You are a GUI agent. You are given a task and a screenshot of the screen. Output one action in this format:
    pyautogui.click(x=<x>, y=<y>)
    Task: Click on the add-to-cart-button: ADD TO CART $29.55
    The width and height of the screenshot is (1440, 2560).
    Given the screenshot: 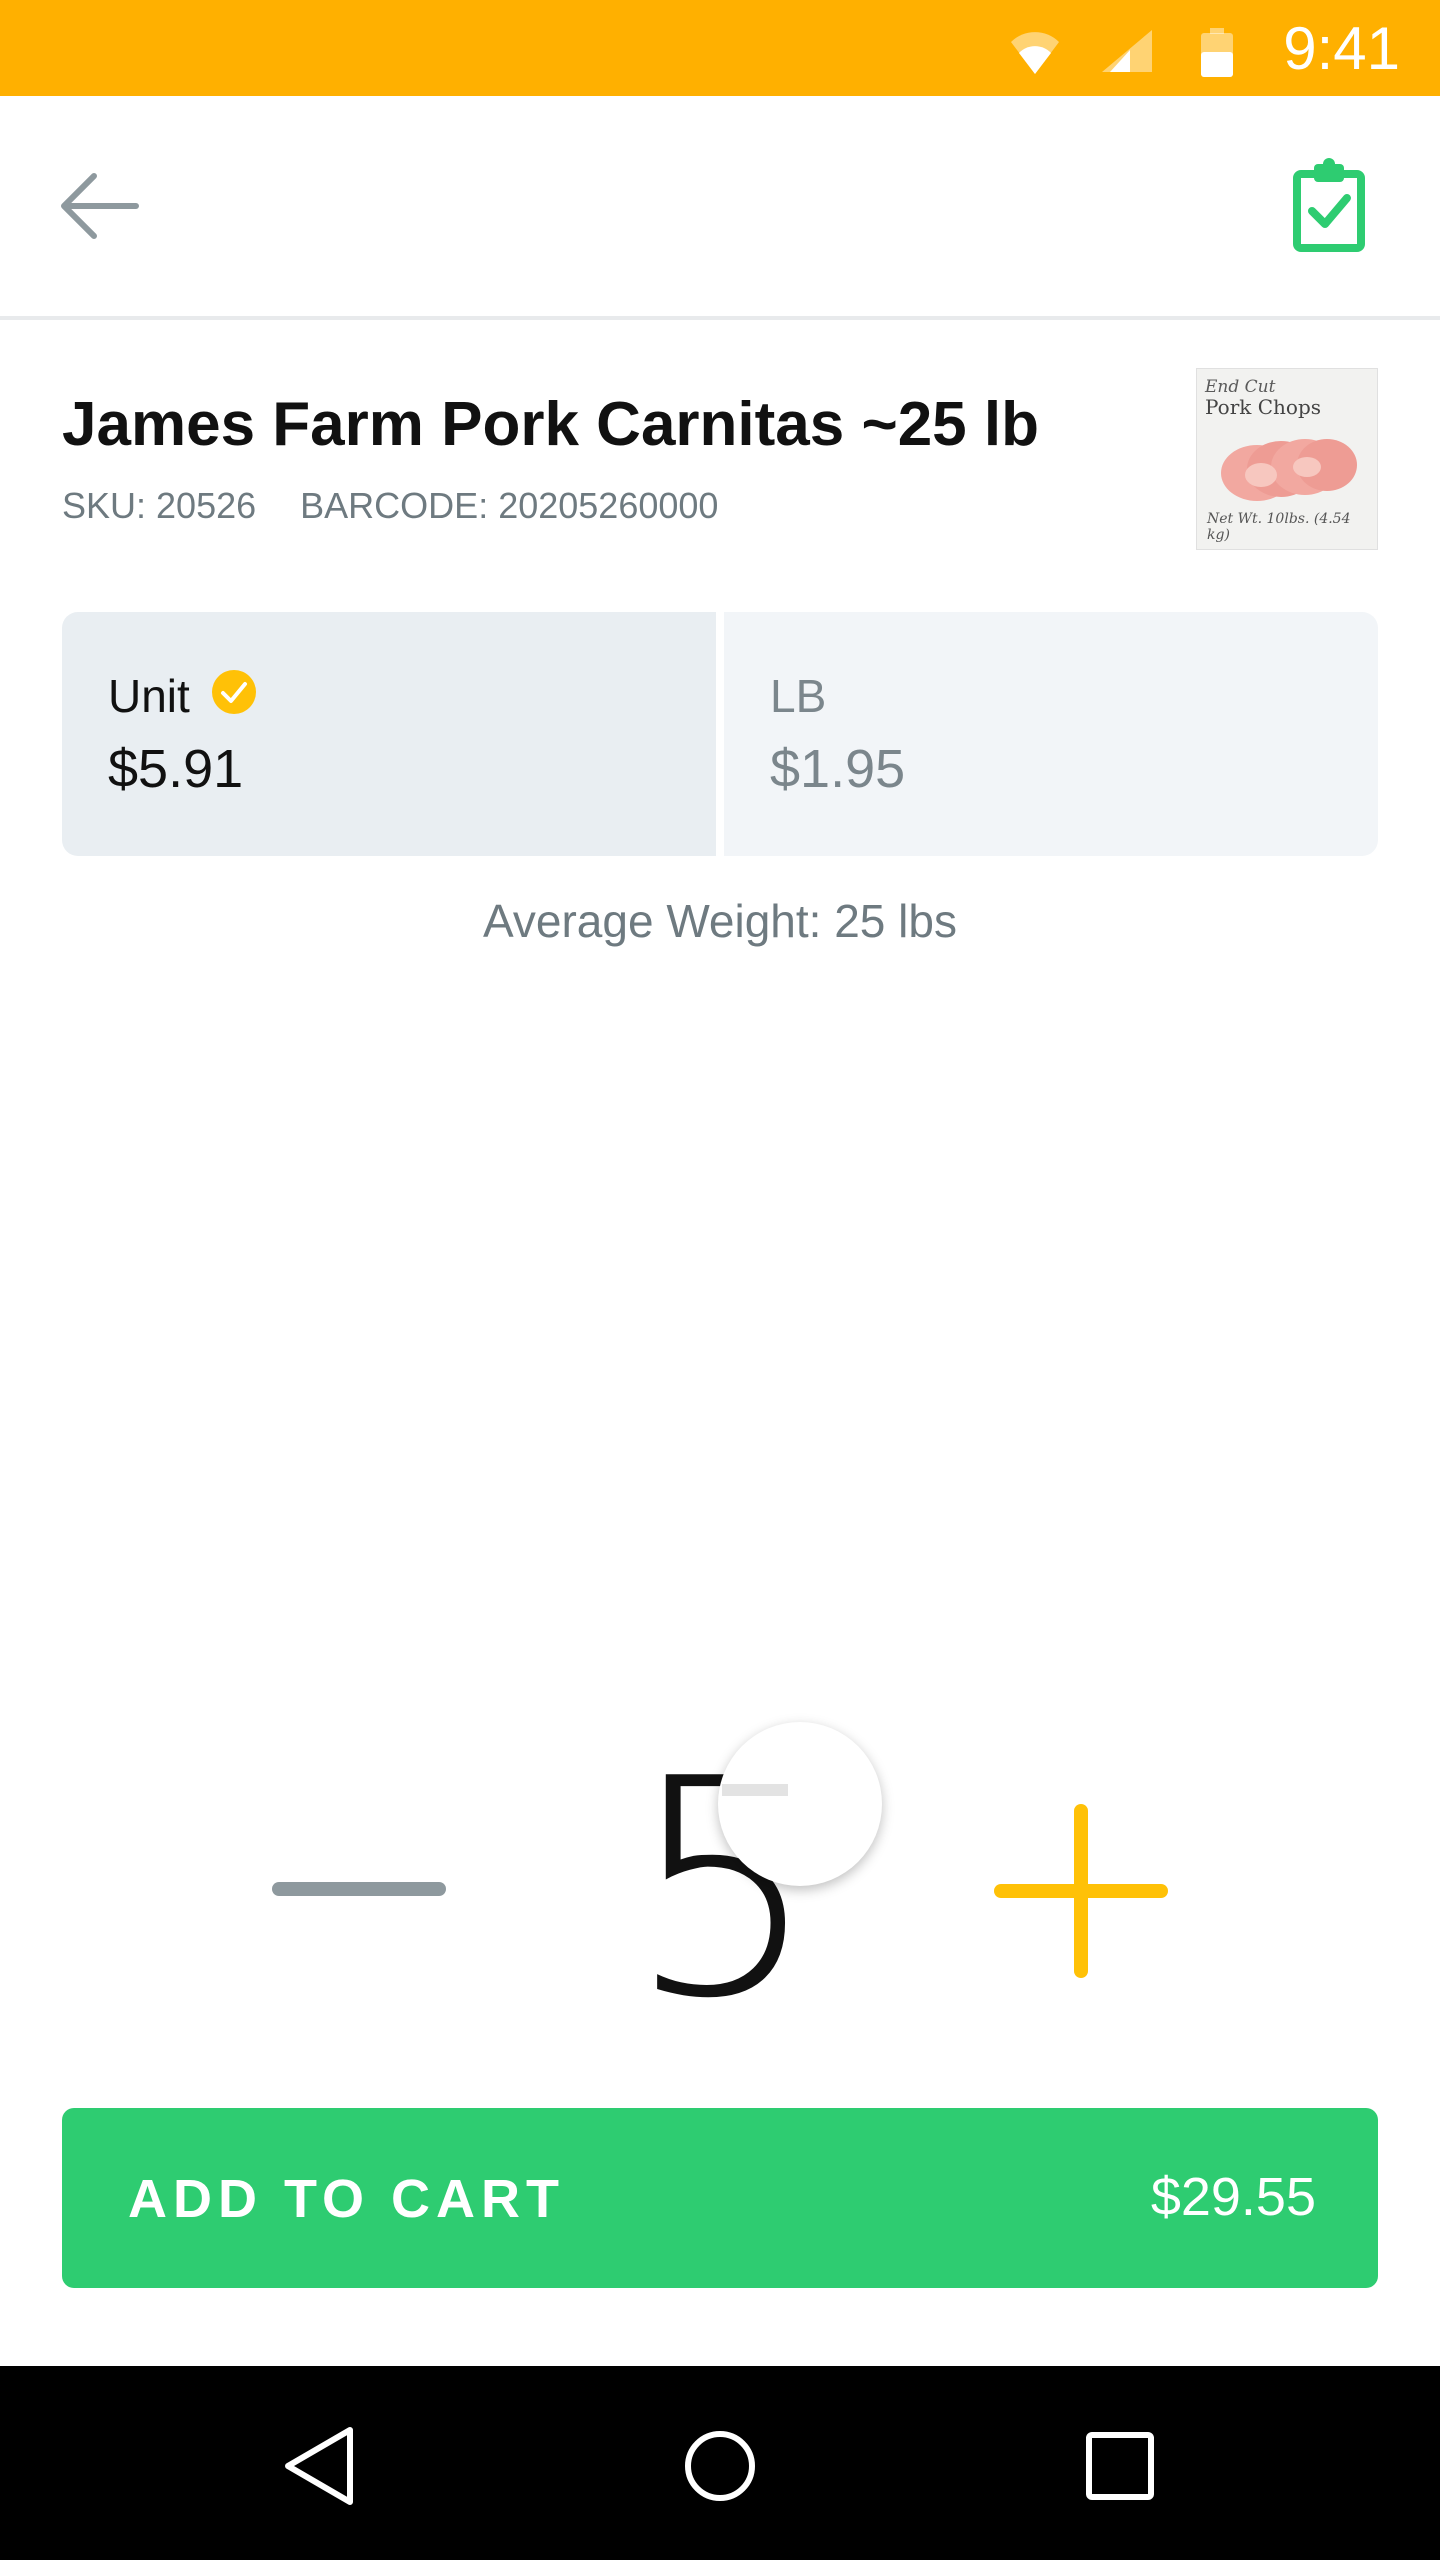 What is the action you would take?
    pyautogui.click(x=720, y=2198)
    